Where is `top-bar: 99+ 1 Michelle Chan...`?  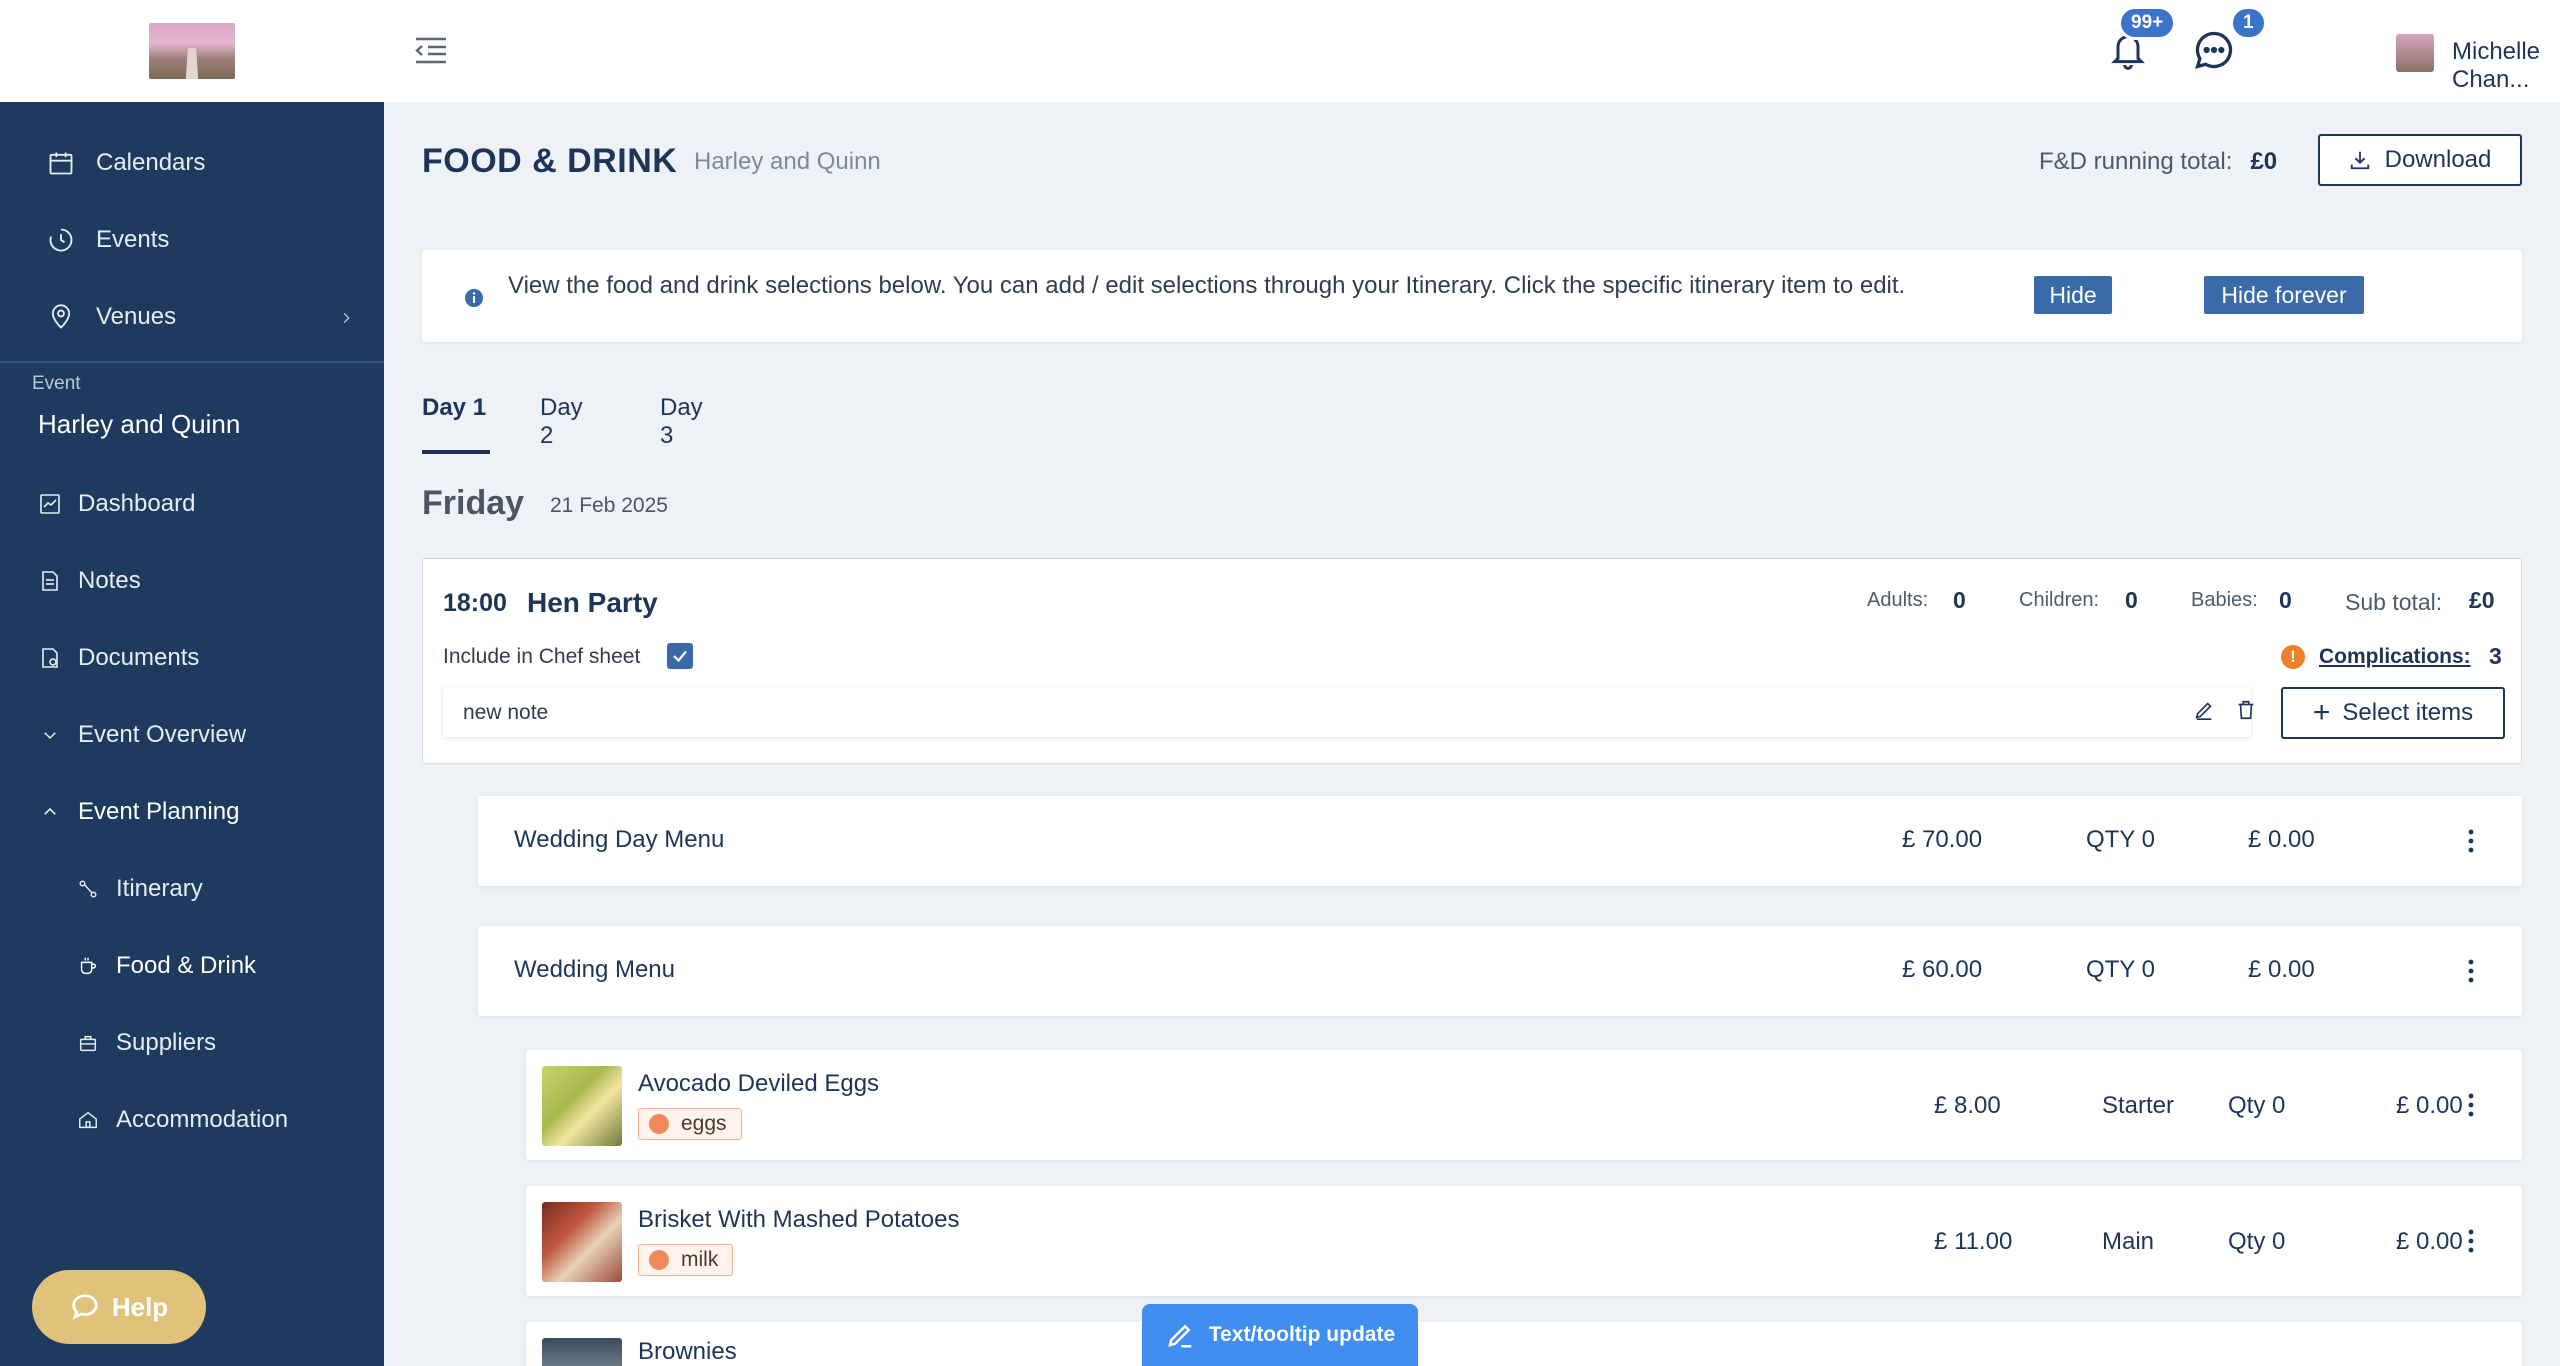
top-bar: 99+ 1 Michelle Chan... is located at coordinates (1472, 51).